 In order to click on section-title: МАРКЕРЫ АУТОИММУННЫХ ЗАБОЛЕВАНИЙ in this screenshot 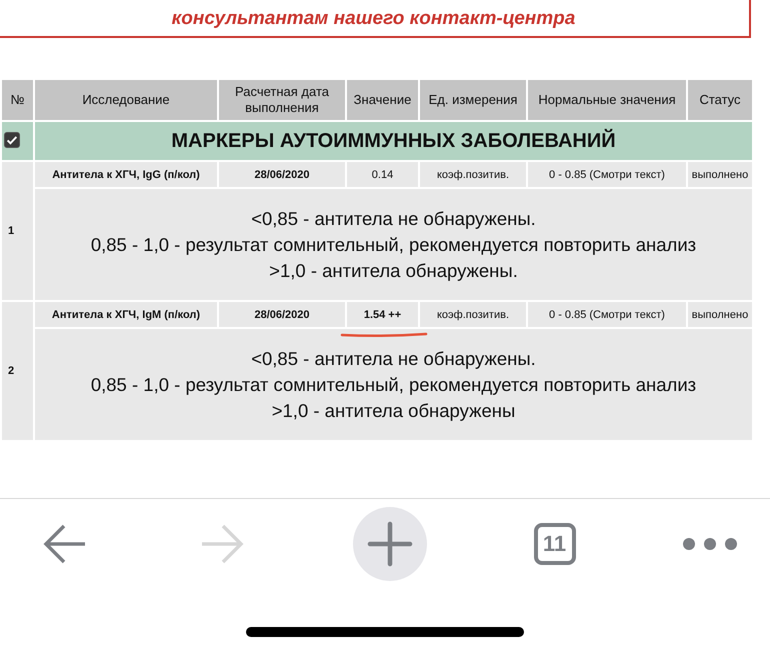, I will do `click(393, 141)`.